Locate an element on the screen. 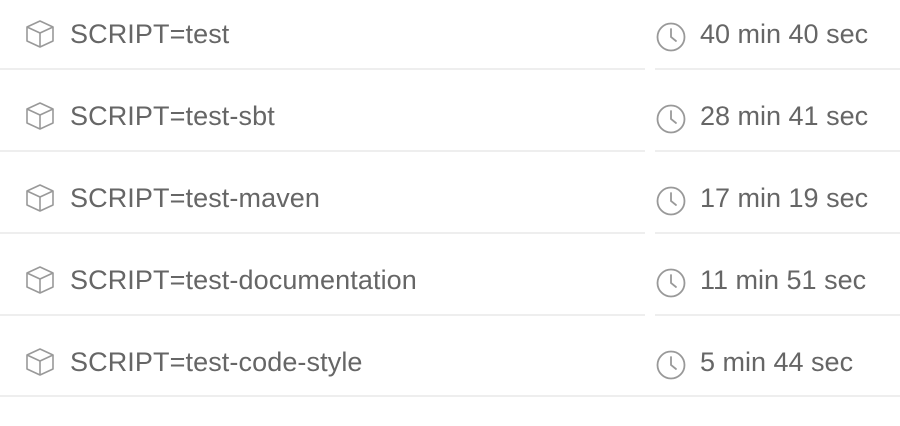 The width and height of the screenshot is (900, 426). job-duration: 28 min 41 sec is located at coordinates (784, 116).